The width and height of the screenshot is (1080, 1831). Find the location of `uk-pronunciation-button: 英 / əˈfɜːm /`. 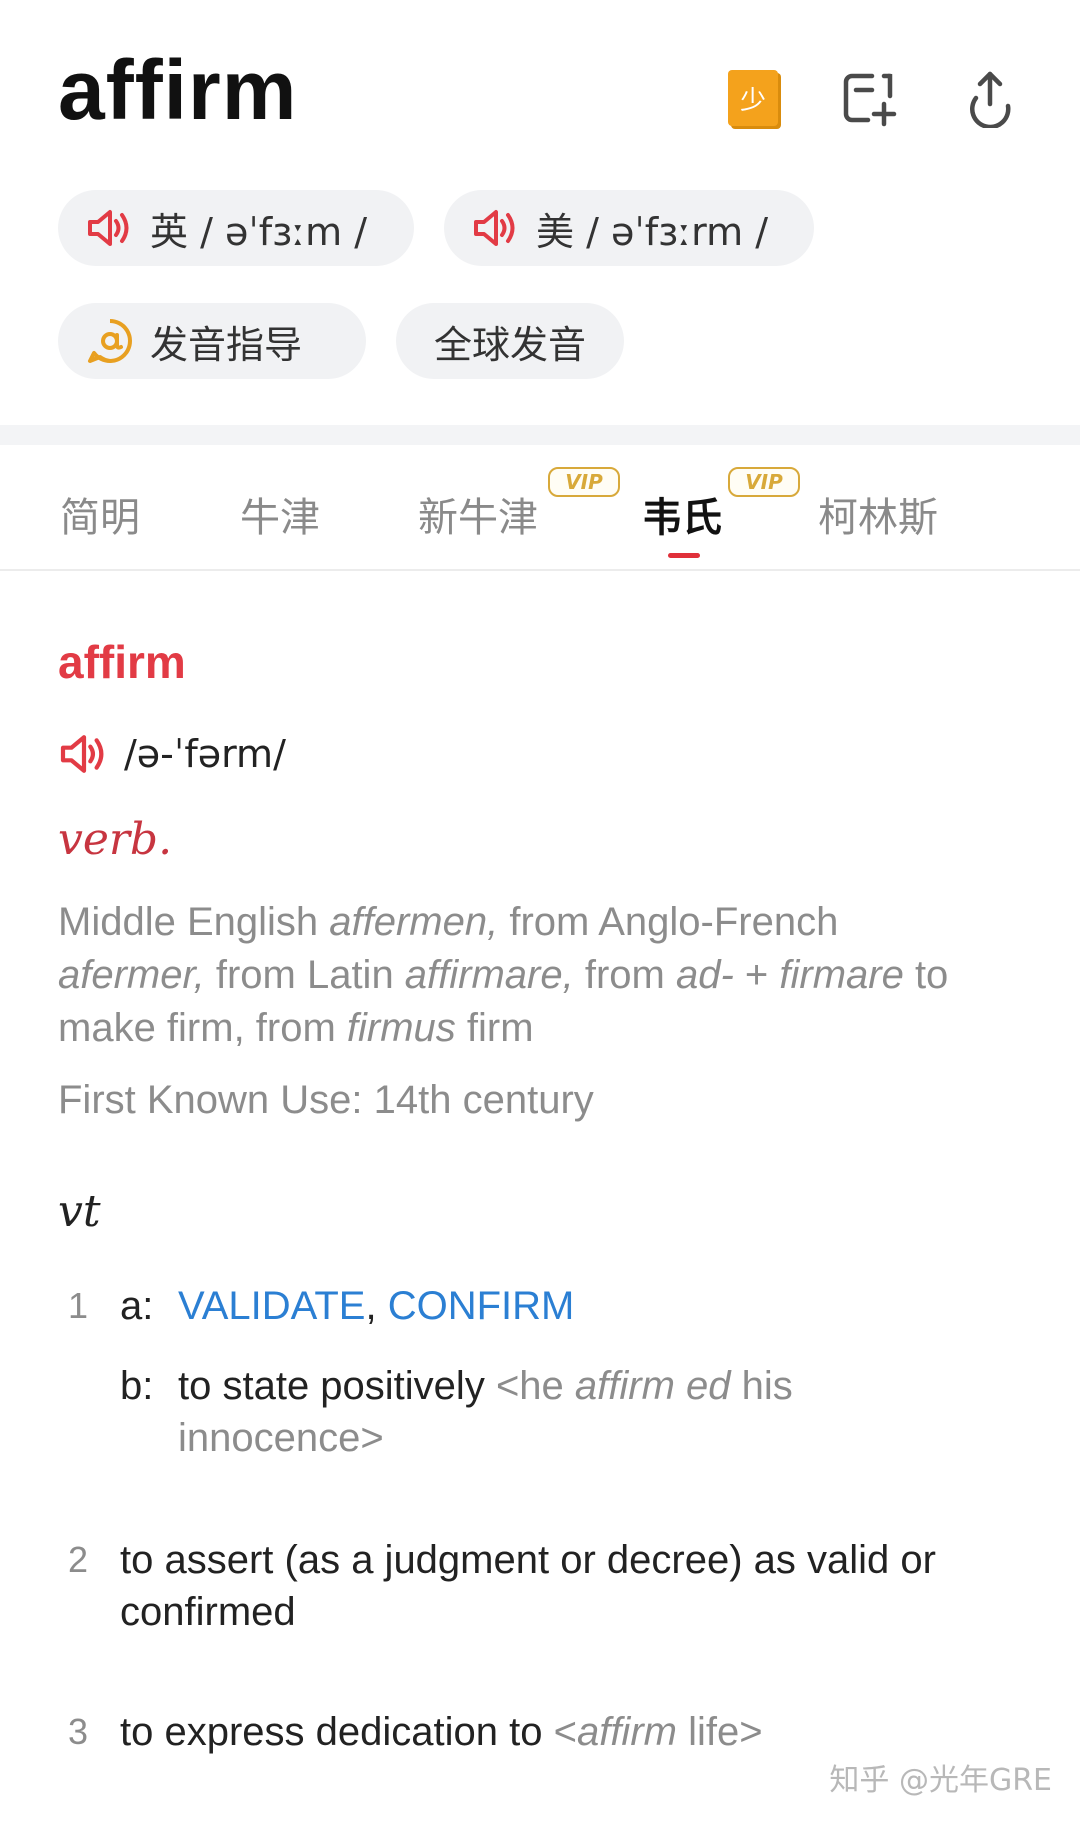

uk-pronunciation-button: 英 / əˈfɜːm / is located at coordinates (236, 228).